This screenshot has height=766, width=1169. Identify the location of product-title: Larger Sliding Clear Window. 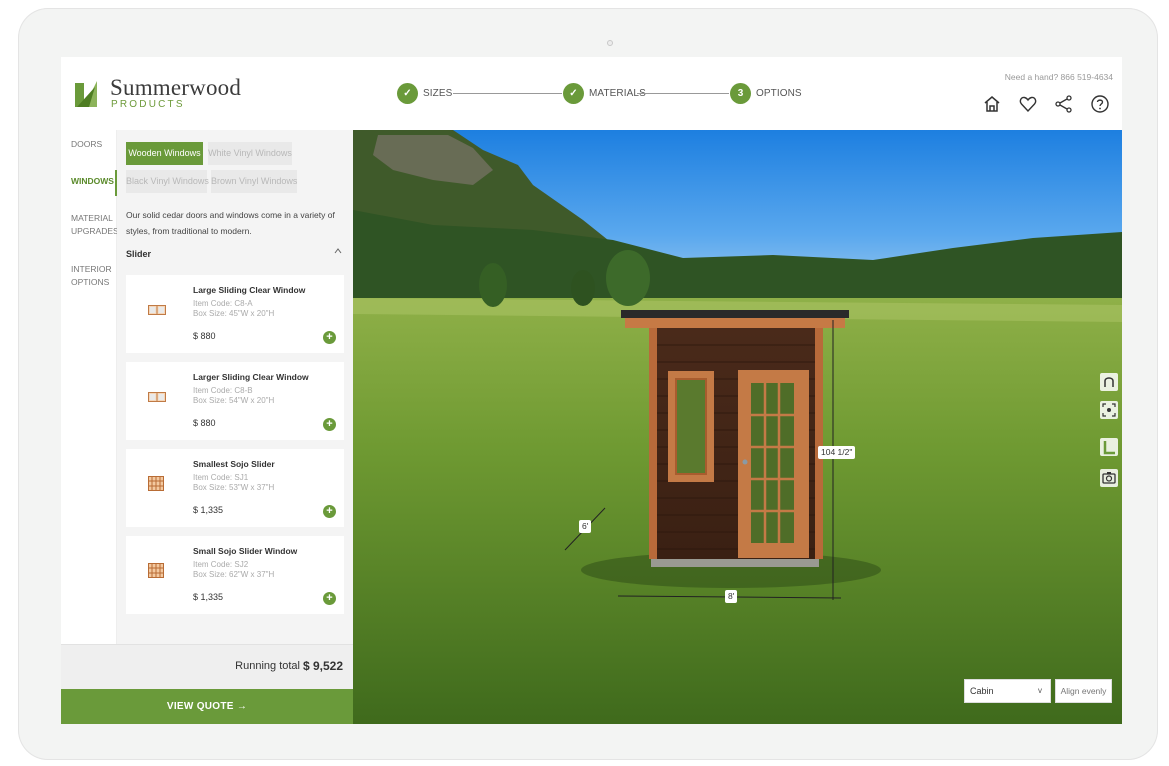
(251, 377).